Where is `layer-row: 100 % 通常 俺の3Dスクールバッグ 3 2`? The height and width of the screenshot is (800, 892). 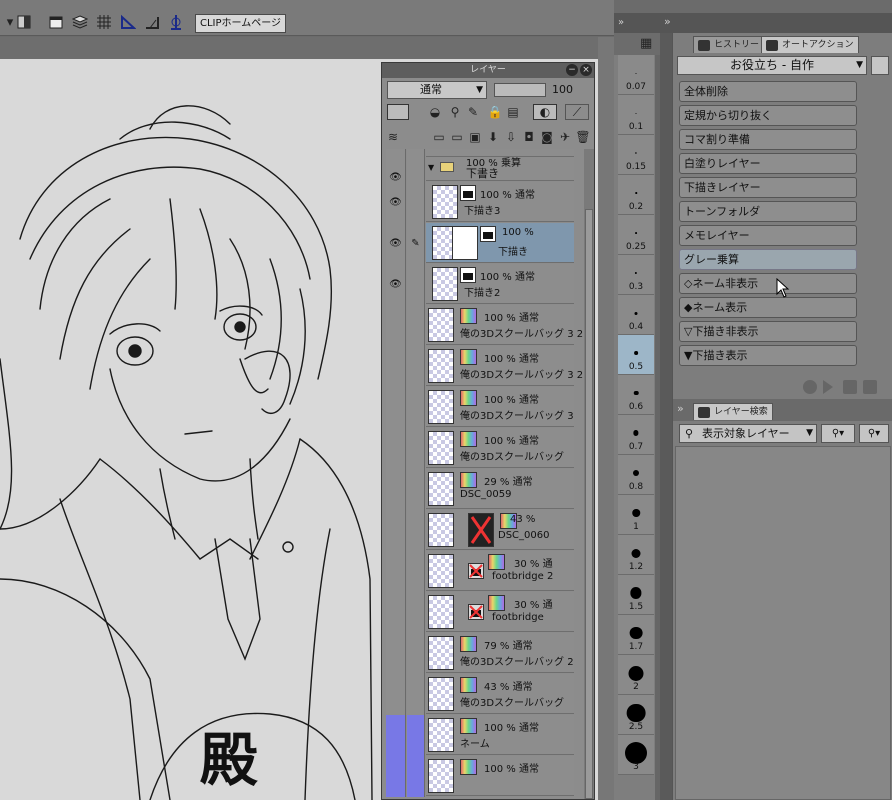
layer-row: 100 % 通常 俺の3Dスクールバッグ 3 2 is located at coordinates (485, 325).